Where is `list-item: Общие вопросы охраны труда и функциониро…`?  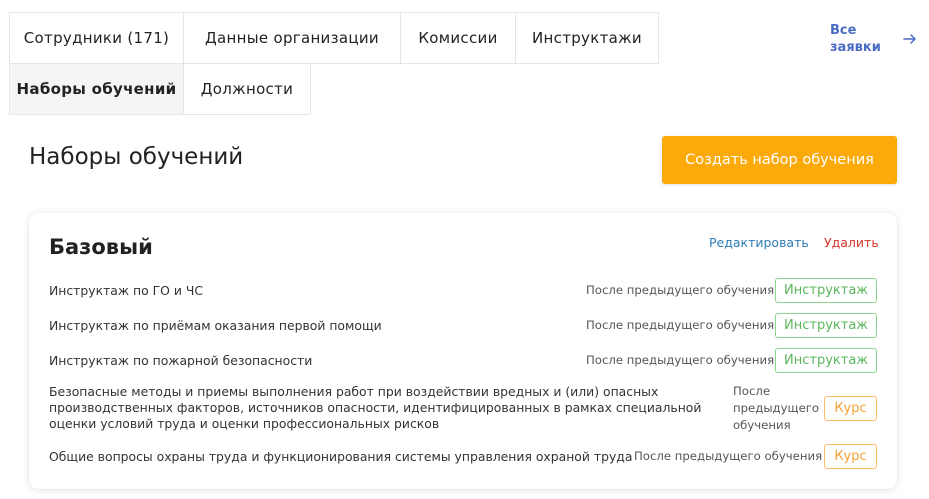
list-item: Общие вопросы охраны труда и функциониро… is located at coordinates (463, 456).